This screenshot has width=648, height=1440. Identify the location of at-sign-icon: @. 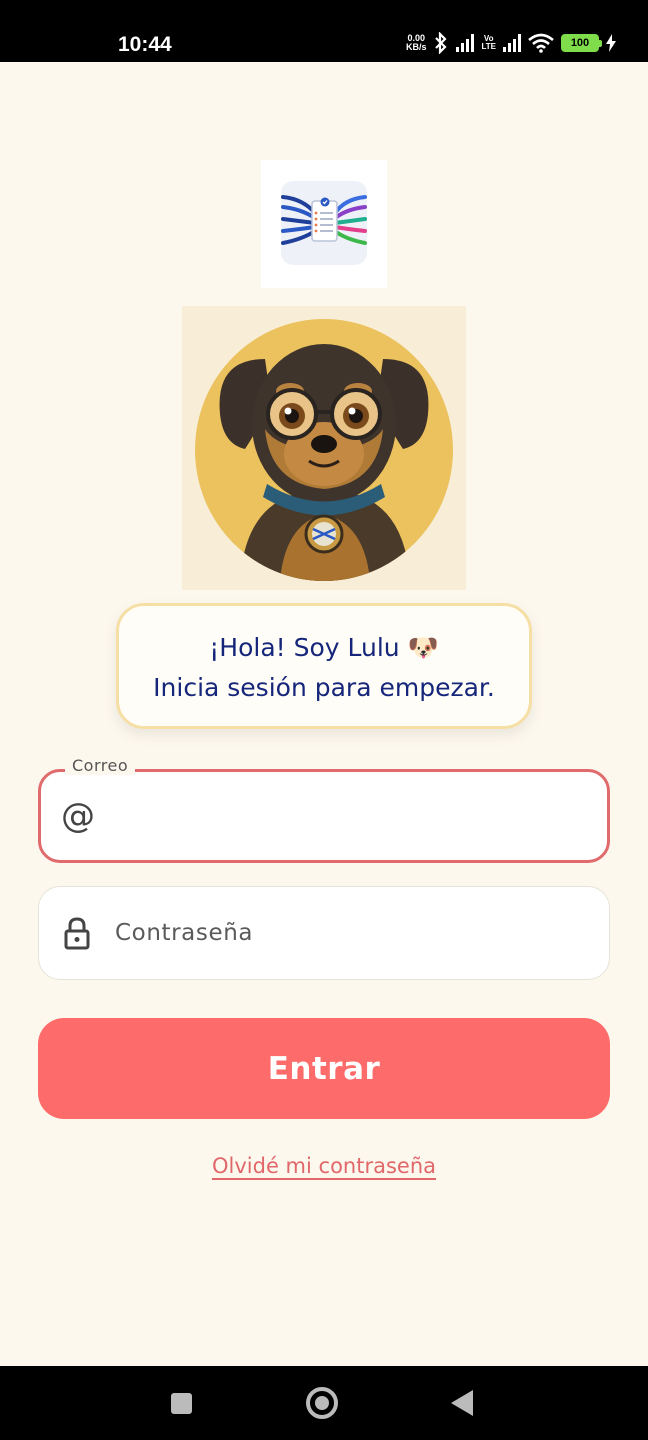
(78, 816).